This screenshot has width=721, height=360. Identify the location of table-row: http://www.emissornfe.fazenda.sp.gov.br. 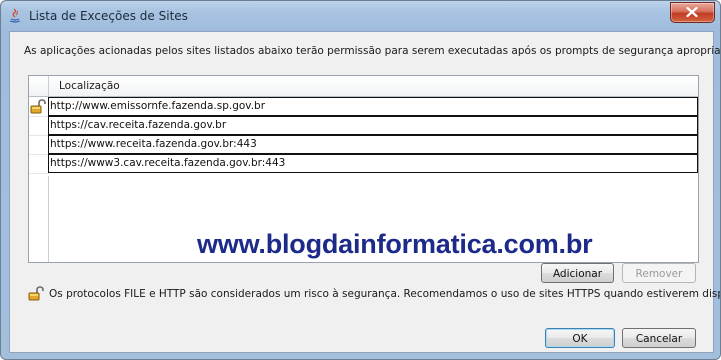
(363, 107).